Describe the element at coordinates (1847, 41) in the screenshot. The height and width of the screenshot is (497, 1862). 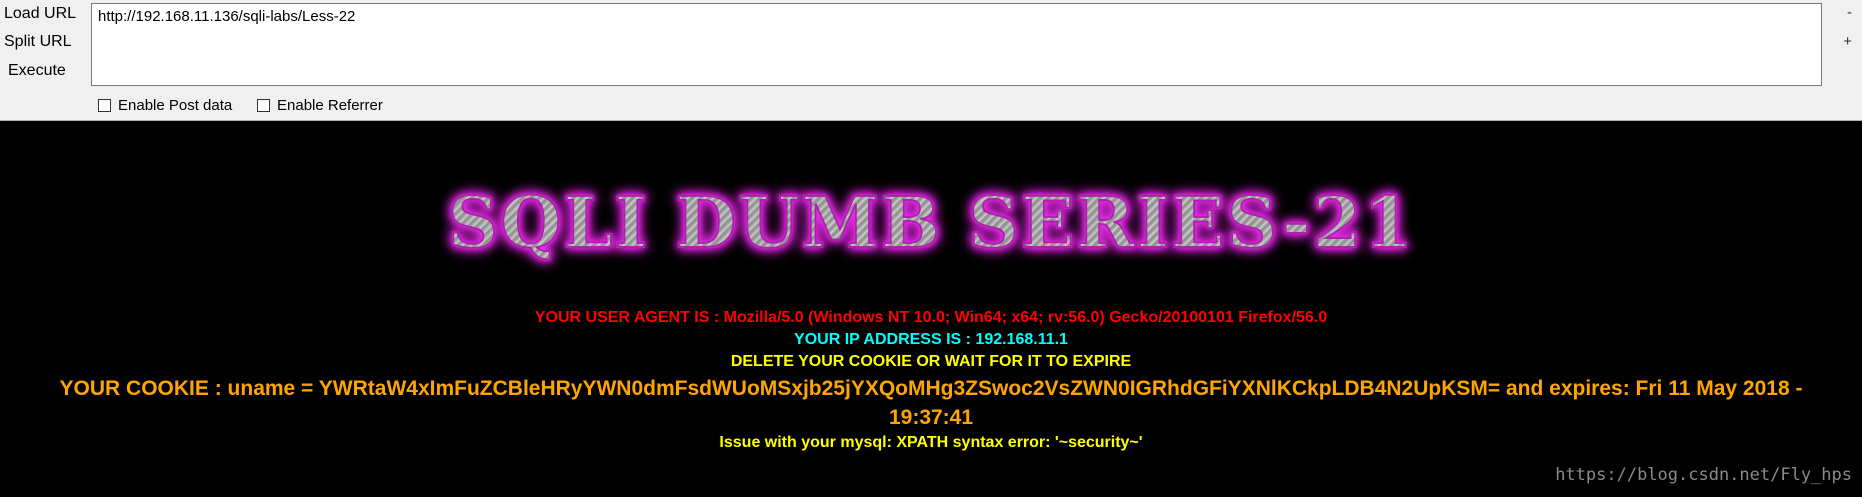
I see `increase-button: +` at that location.